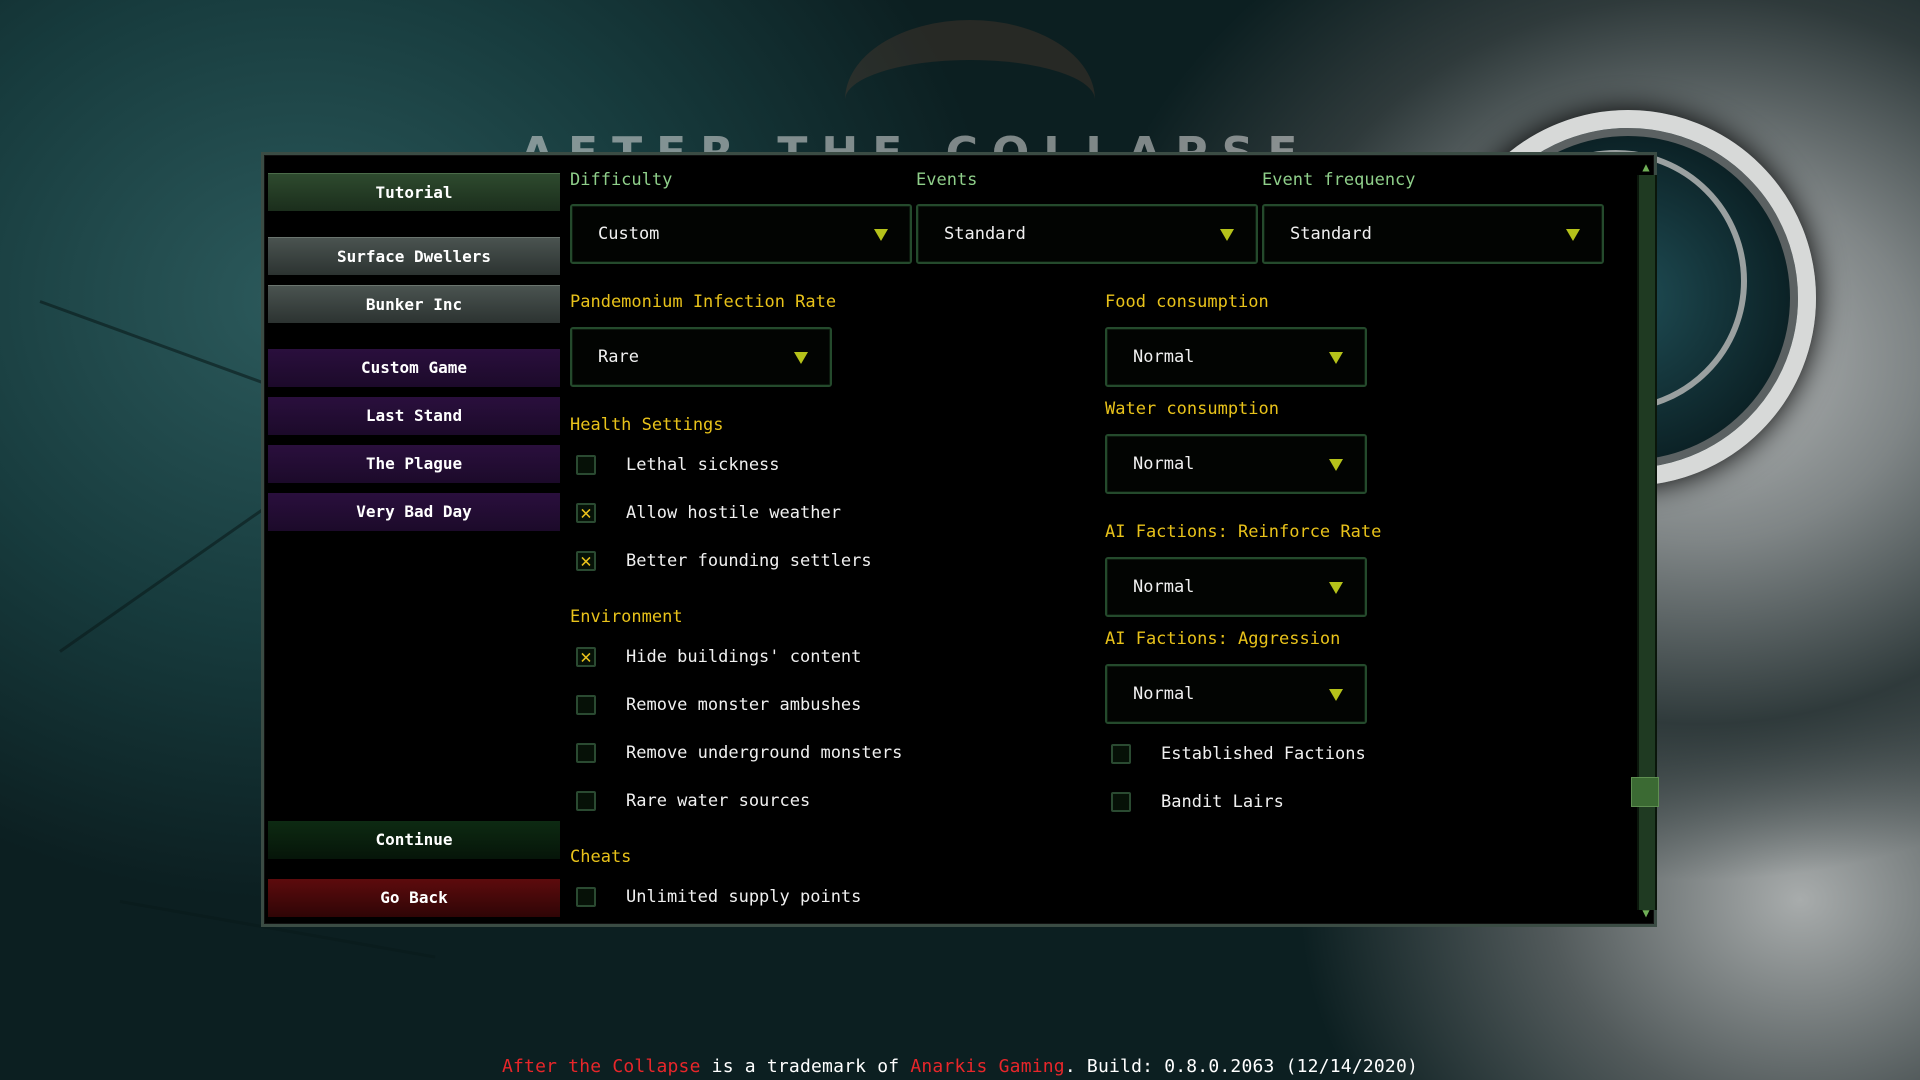 The height and width of the screenshot is (1080, 1920). Describe the element at coordinates (586, 753) in the screenshot. I see `remove-underground-monsters-checkbox` at that location.